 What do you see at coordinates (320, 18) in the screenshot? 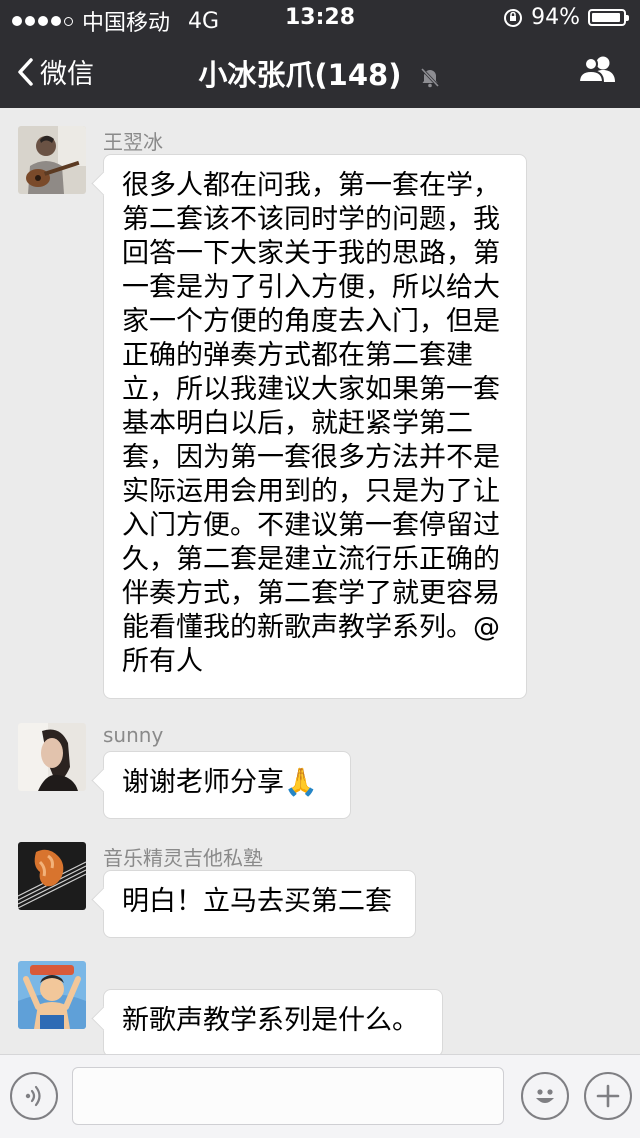
I see `status-bar: 中国移动 4G 13:28 94%` at bounding box center [320, 18].